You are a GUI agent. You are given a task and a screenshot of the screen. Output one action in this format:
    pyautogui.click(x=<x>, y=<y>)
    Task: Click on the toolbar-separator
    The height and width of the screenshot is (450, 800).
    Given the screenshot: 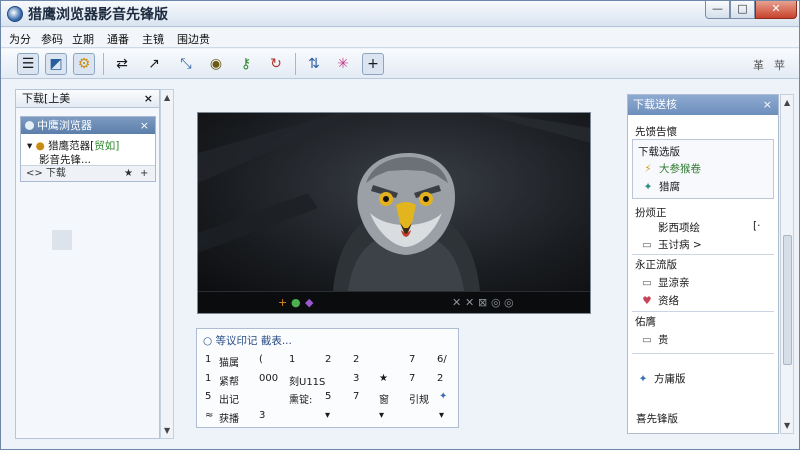 What is the action you would take?
    pyautogui.click(x=103, y=64)
    